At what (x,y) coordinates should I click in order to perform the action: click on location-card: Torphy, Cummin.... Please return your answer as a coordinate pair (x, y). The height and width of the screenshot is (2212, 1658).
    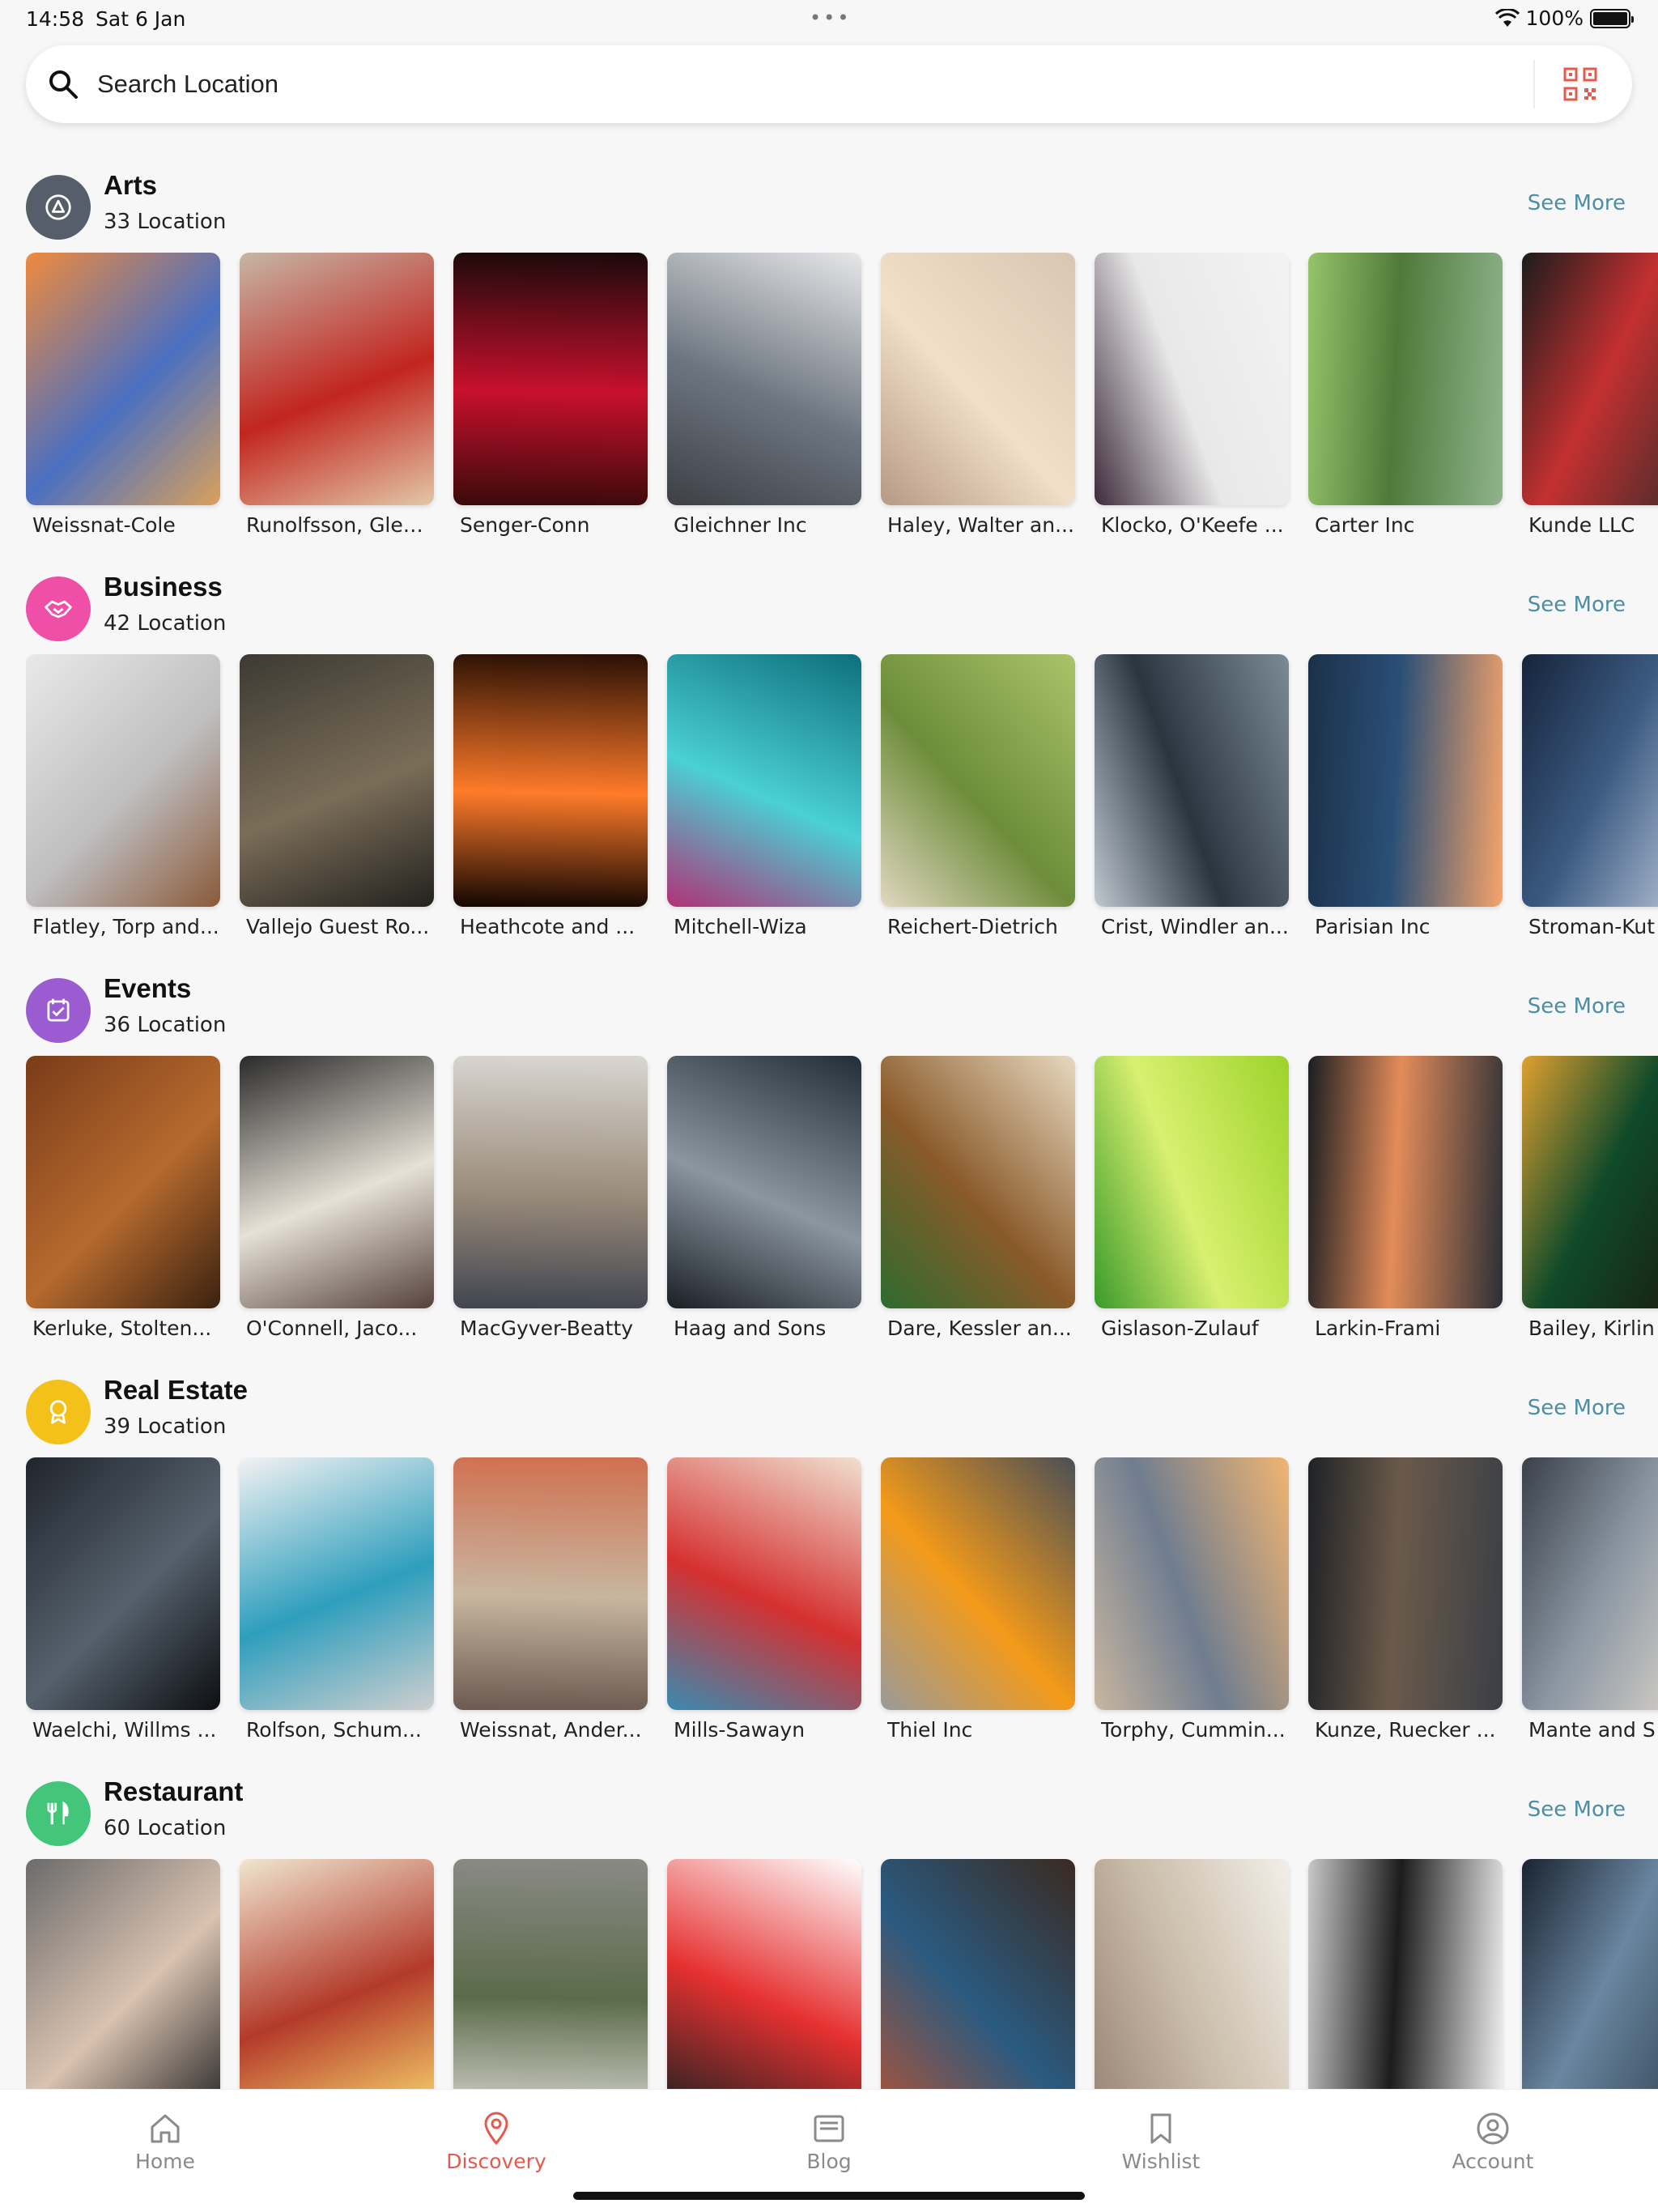
    Looking at the image, I should click on (1192, 1599).